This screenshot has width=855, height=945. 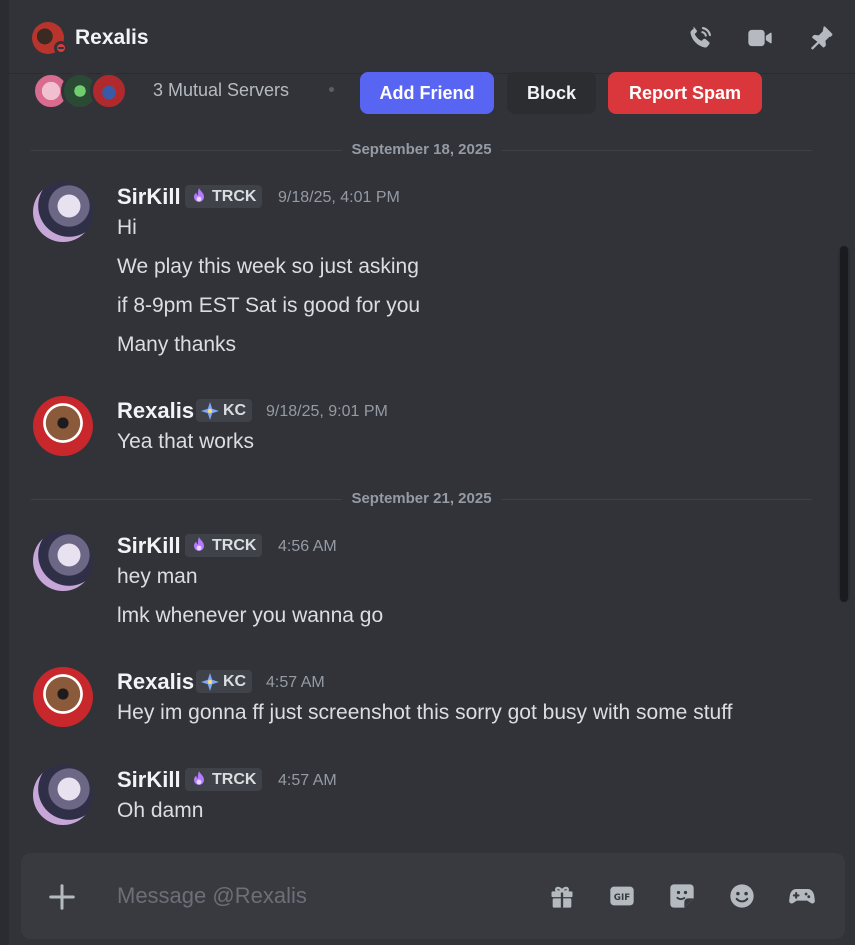 What do you see at coordinates (177, 344) in the screenshot?
I see `message-text: Many thanks` at bounding box center [177, 344].